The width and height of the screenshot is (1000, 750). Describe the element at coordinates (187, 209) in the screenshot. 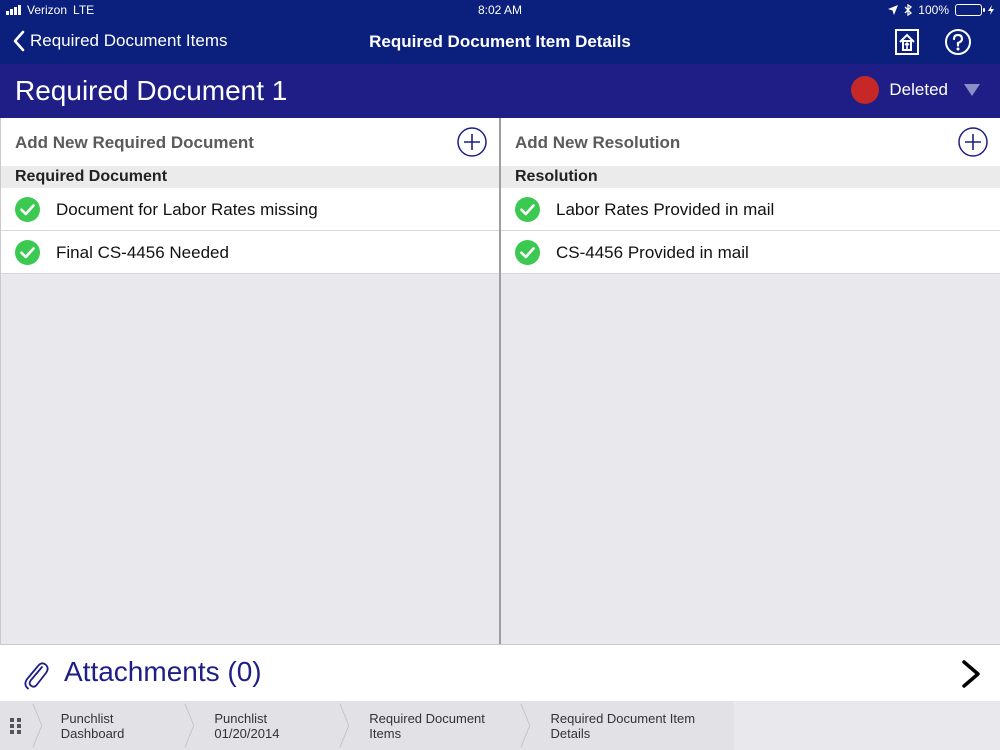

I see `list-item-label: Document for Labor Rates missing` at that location.